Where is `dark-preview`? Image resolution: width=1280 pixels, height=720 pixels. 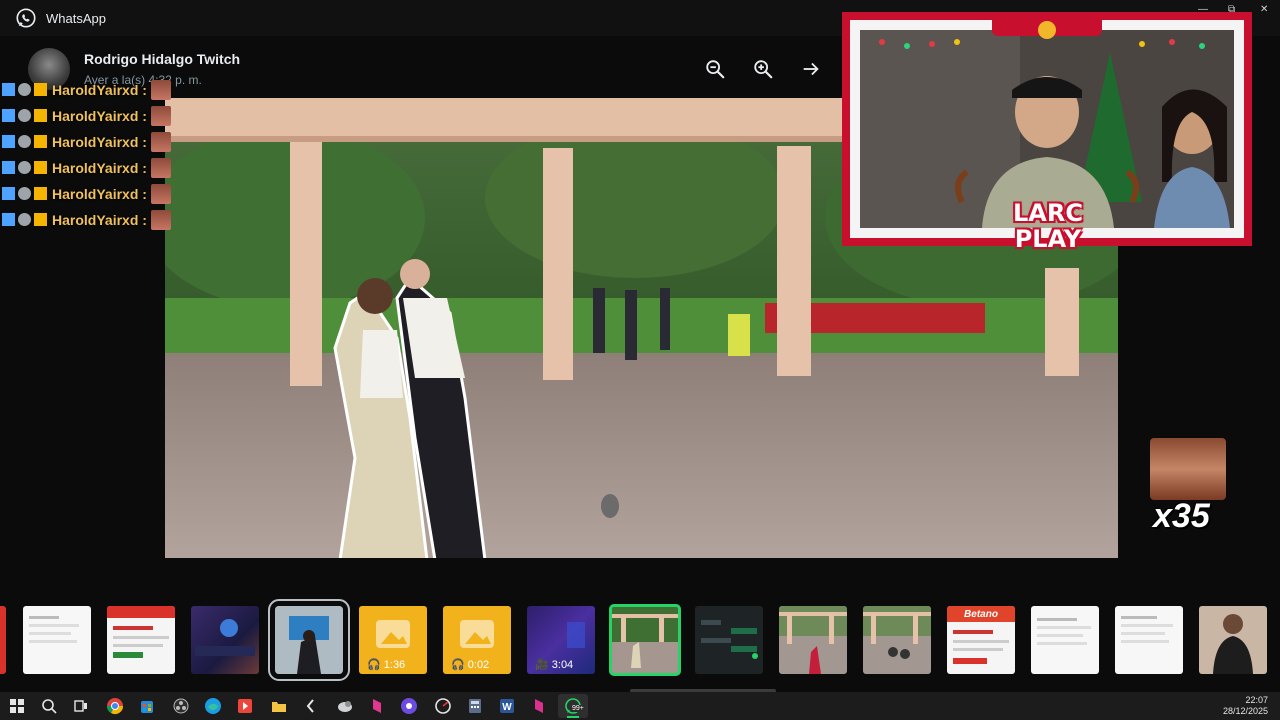 dark-preview is located at coordinates (225, 637).